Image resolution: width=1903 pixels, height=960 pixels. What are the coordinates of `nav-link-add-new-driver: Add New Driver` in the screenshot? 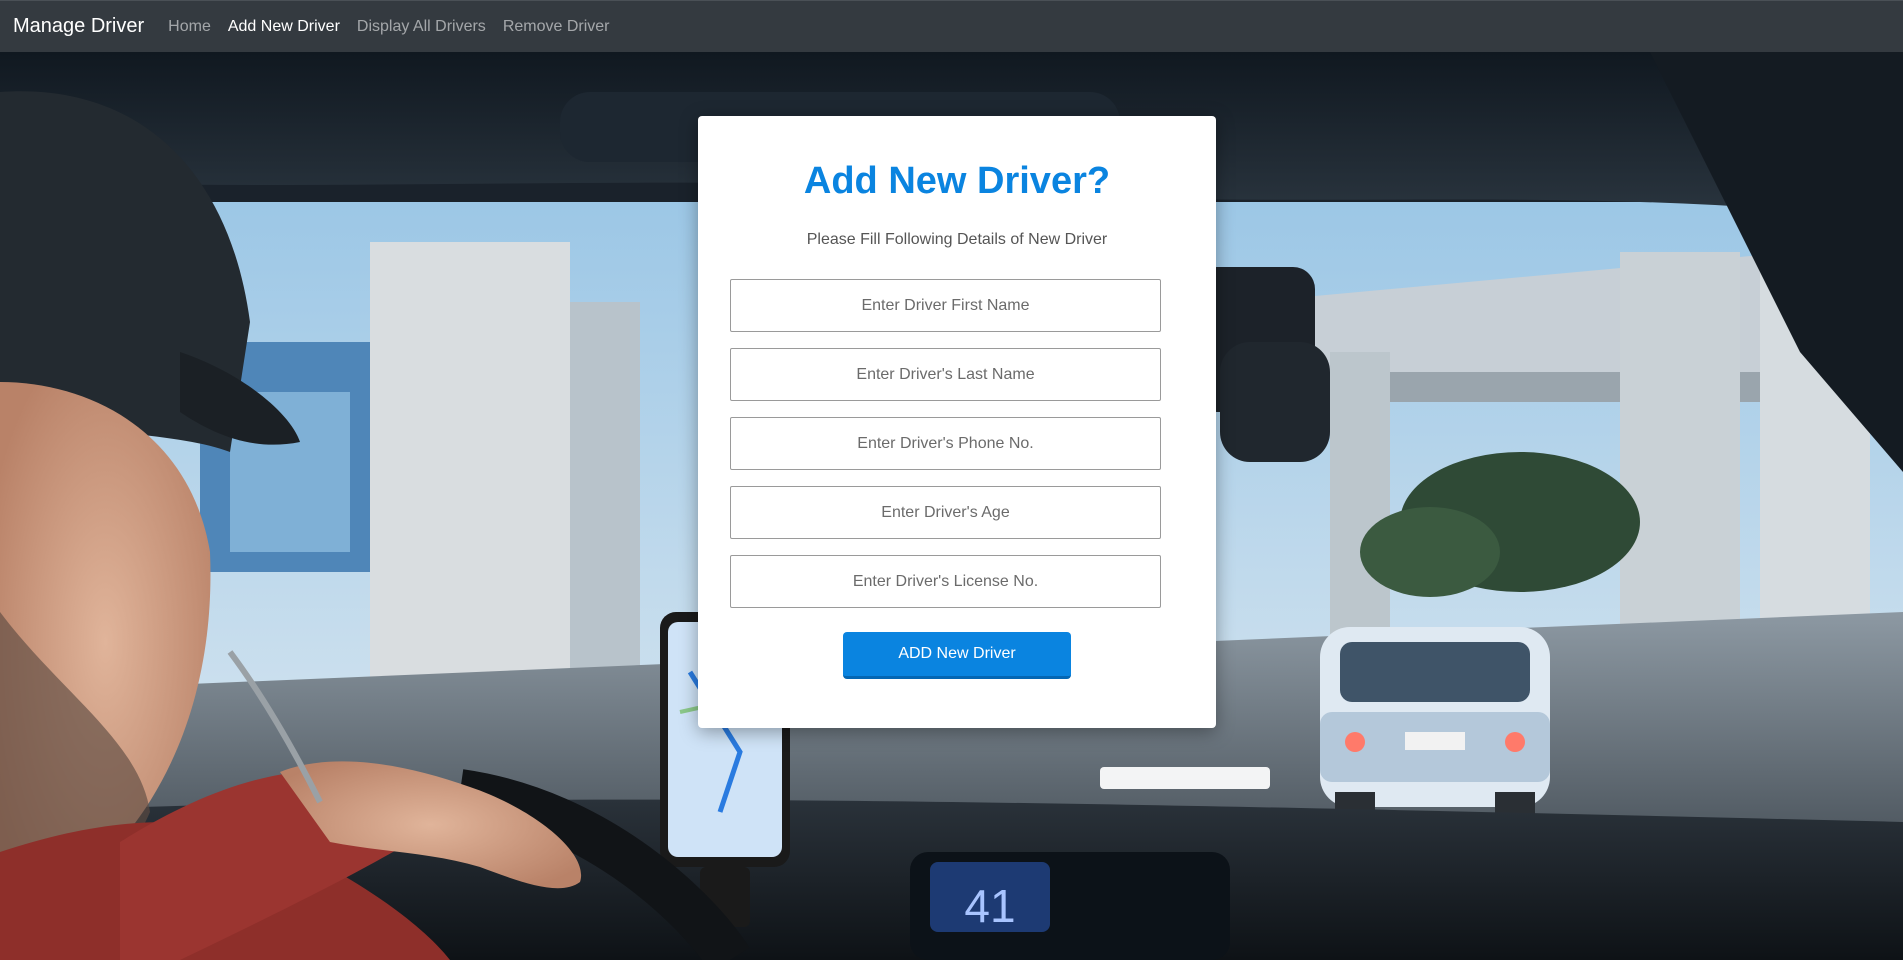 It's located at (284, 27).